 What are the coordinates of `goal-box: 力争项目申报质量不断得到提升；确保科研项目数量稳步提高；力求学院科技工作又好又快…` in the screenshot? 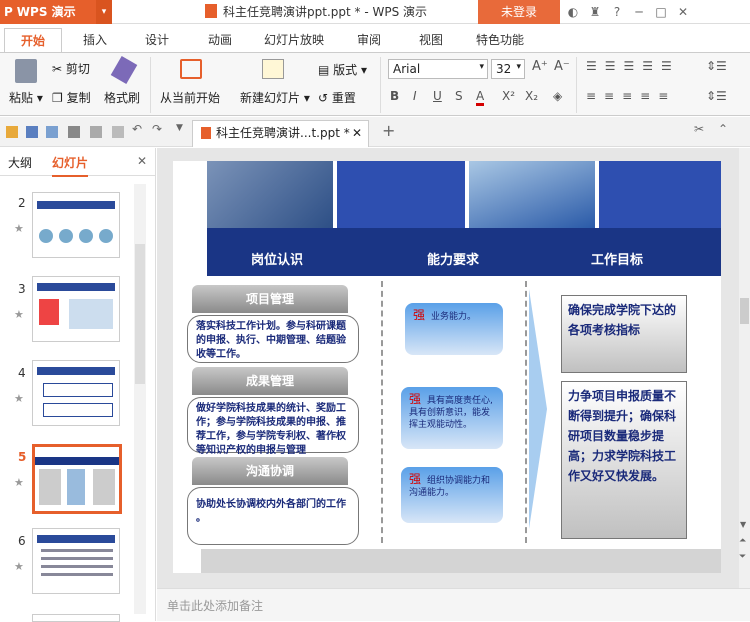 It's located at (624, 460).